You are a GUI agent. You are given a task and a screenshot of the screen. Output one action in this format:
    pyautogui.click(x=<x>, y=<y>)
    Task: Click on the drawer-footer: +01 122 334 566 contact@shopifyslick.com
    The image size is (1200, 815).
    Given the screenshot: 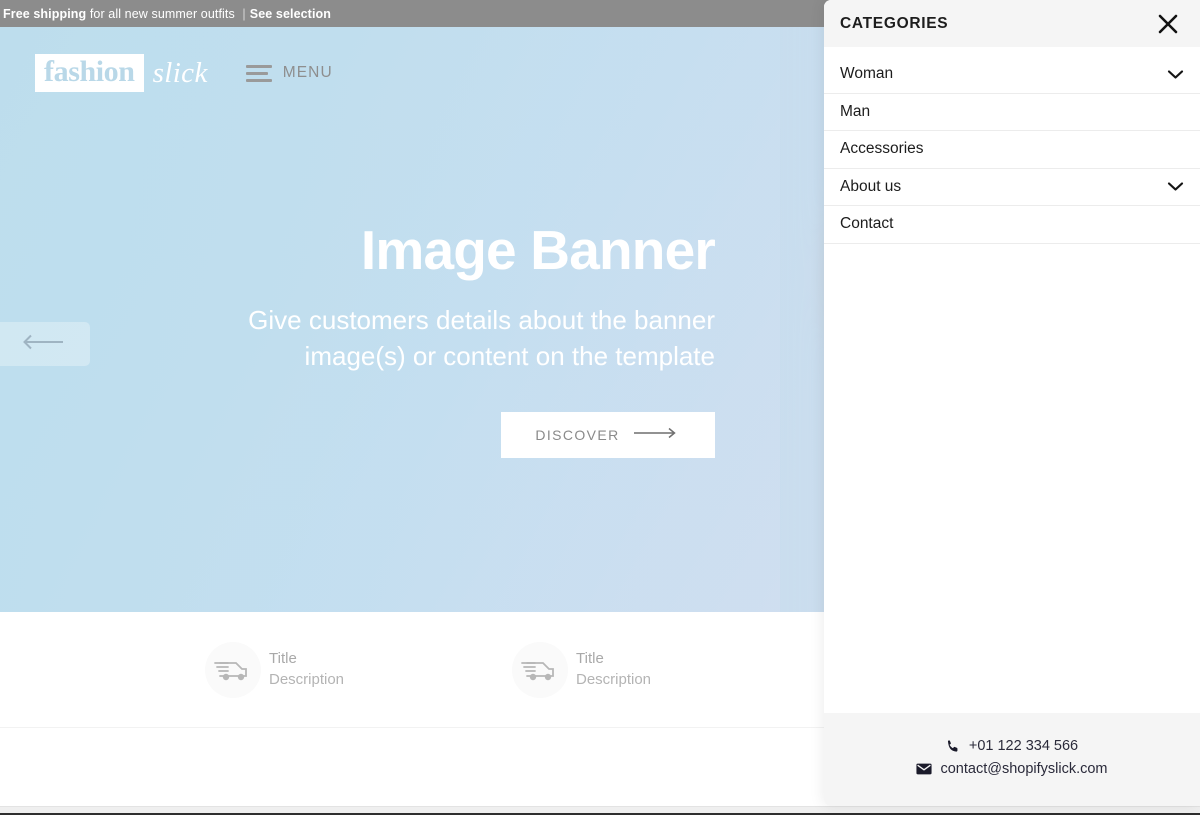 What is the action you would take?
    pyautogui.click(x=1012, y=759)
    